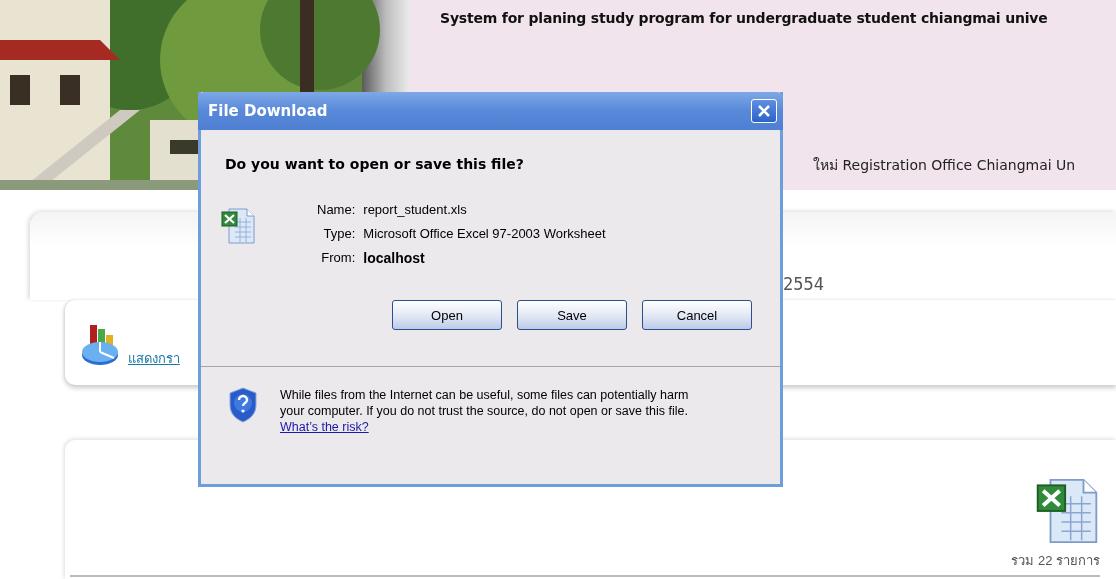 The height and width of the screenshot is (579, 1116). What do you see at coordinates (1055, 561) in the screenshot?
I see `total-count: รวม 22 รายการ` at bounding box center [1055, 561].